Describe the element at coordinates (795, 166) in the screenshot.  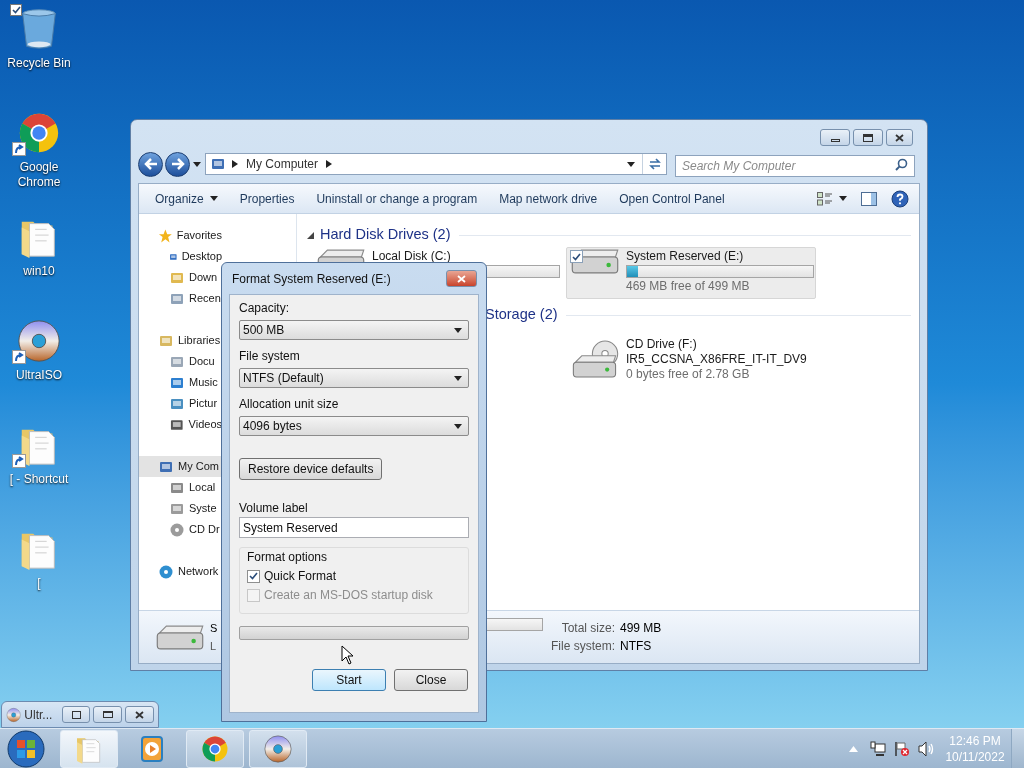
I see `search-field: Search My Computer` at that location.